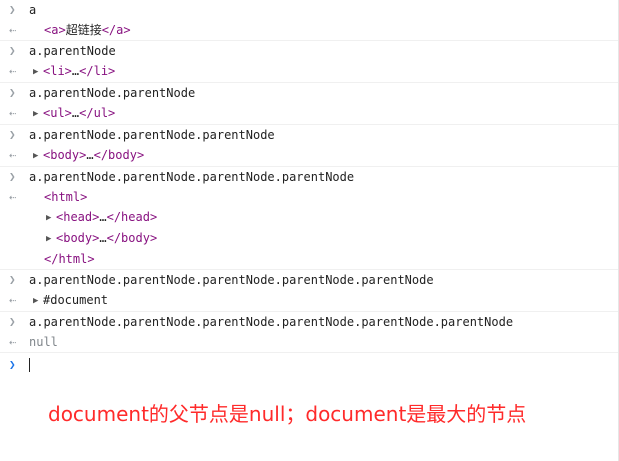 The height and width of the screenshot is (461, 619). What do you see at coordinates (79, 113) in the screenshot?
I see `element-node: <ul>…</ul>` at bounding box center [79, 113].